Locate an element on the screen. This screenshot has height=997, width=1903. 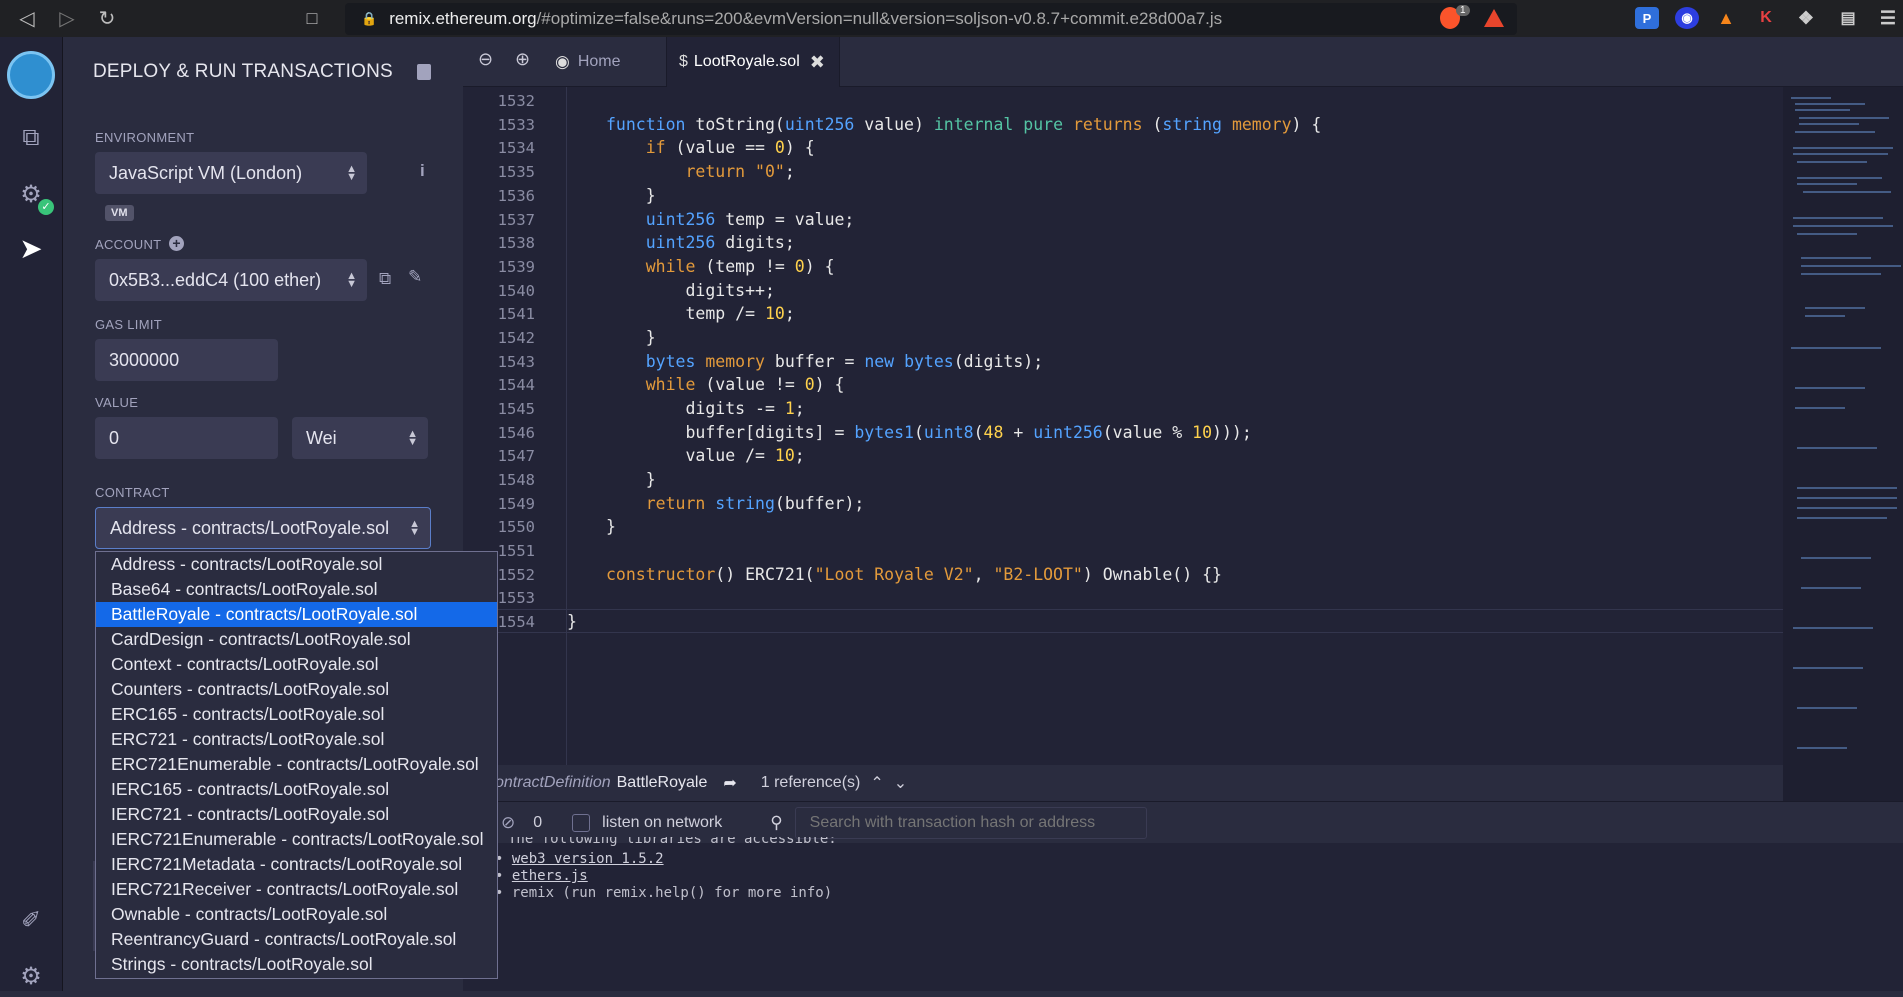
tab-home: ◉ Home is located at coordinates (610, 62).